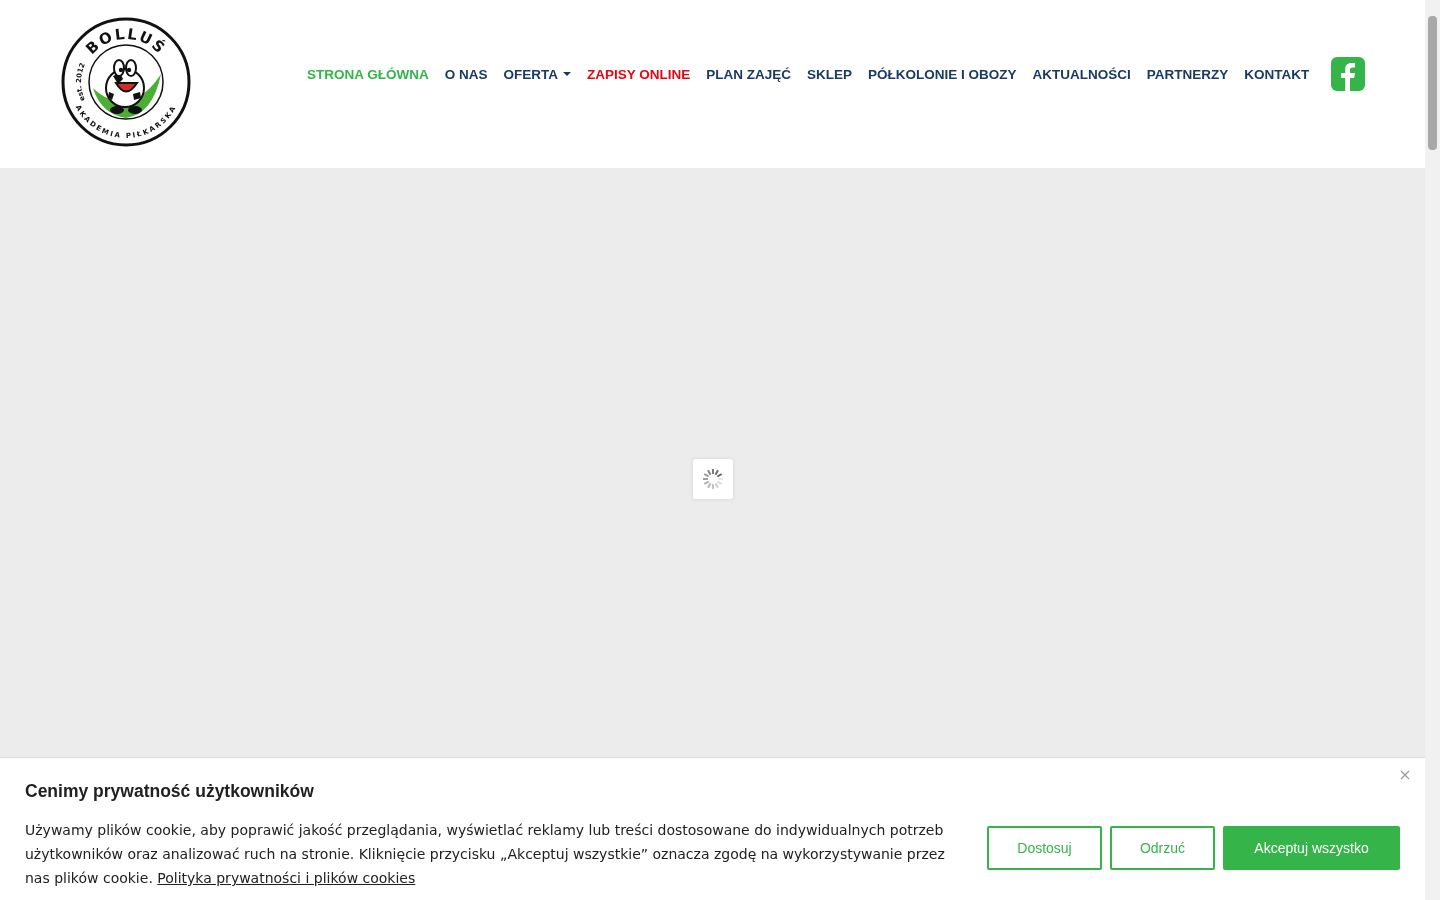 This screenshot has height=900, width=1440. I want to click on nav-link: ZAPISY ONLINE, so click(639, 74).